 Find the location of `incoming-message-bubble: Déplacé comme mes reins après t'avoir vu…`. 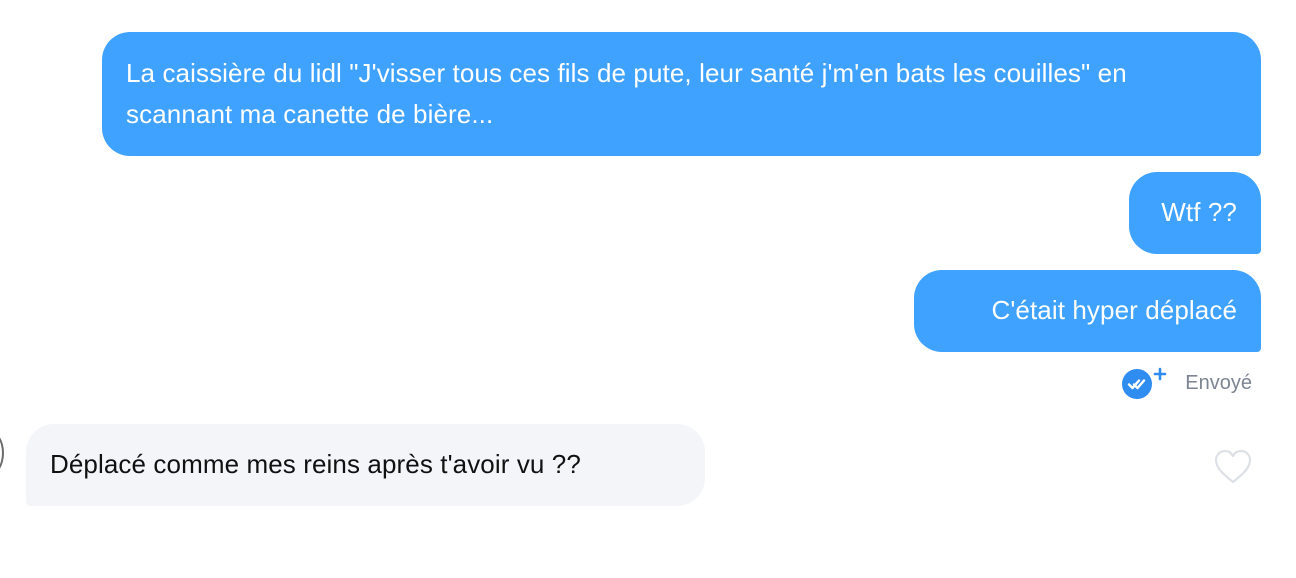

incoming-message-bubble: Déplacé comme mes reins après t'avoir vu… is located at coordinates (365, 465).